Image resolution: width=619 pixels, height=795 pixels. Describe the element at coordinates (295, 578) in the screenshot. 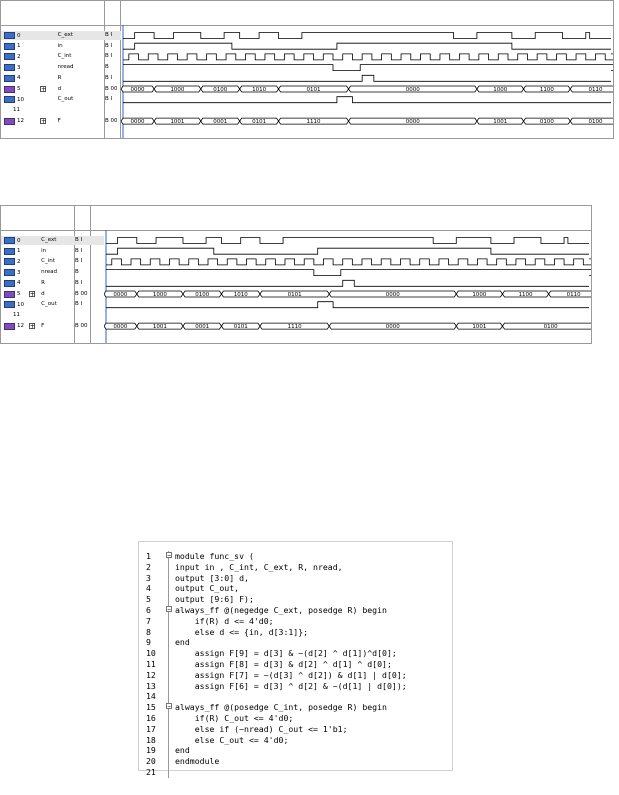

I see `code-line: 3 output [3:0] d,` at that location.